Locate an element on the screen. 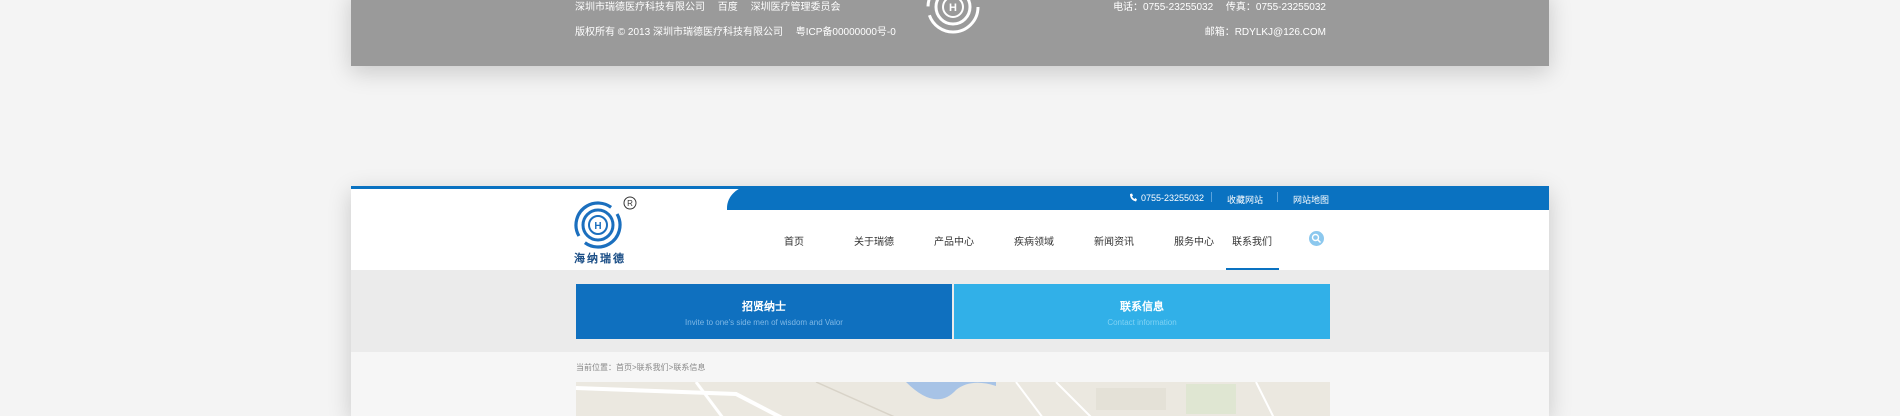  tab-contact-title: 联系信息 is located at coordinates (1142, 307).